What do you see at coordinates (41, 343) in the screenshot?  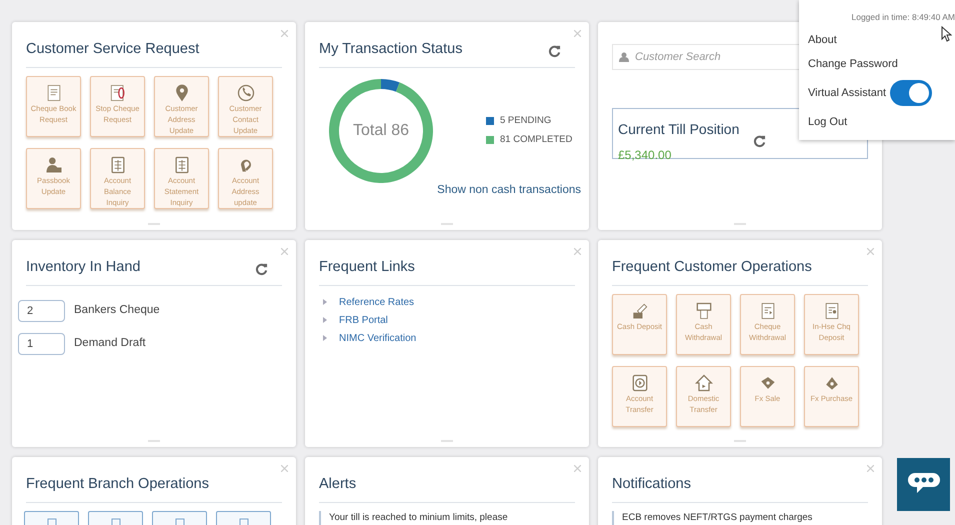 I see `count-field: 1` at bounding box center [41, 343].